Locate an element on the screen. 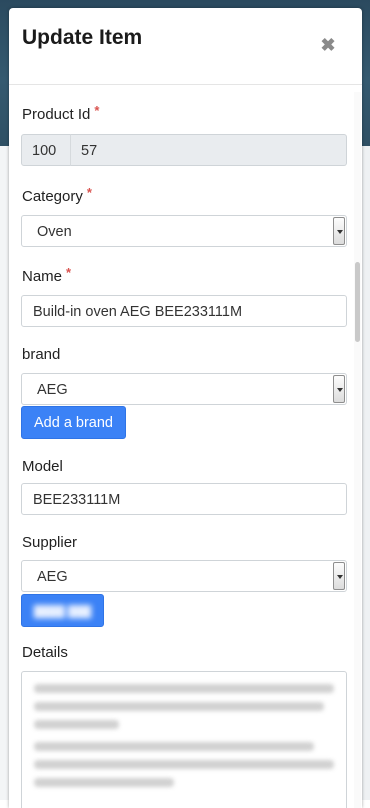  brand-label-text: brand is located at coordinates (41, 354).